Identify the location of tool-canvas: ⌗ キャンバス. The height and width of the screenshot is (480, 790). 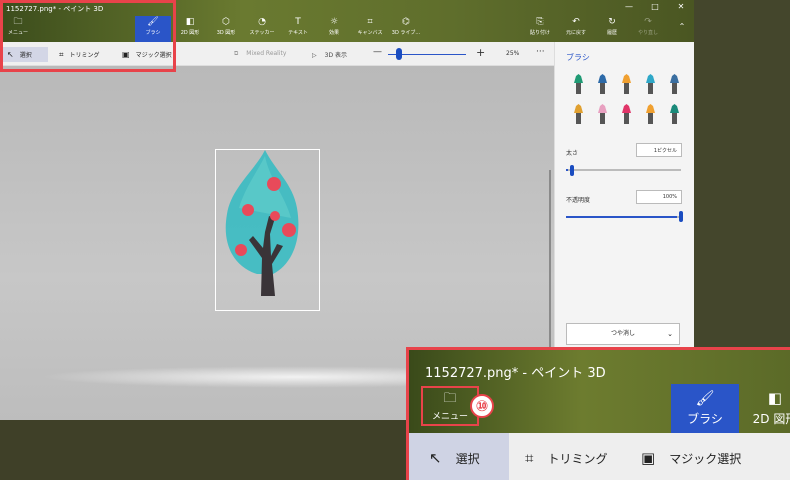
(370, 29).